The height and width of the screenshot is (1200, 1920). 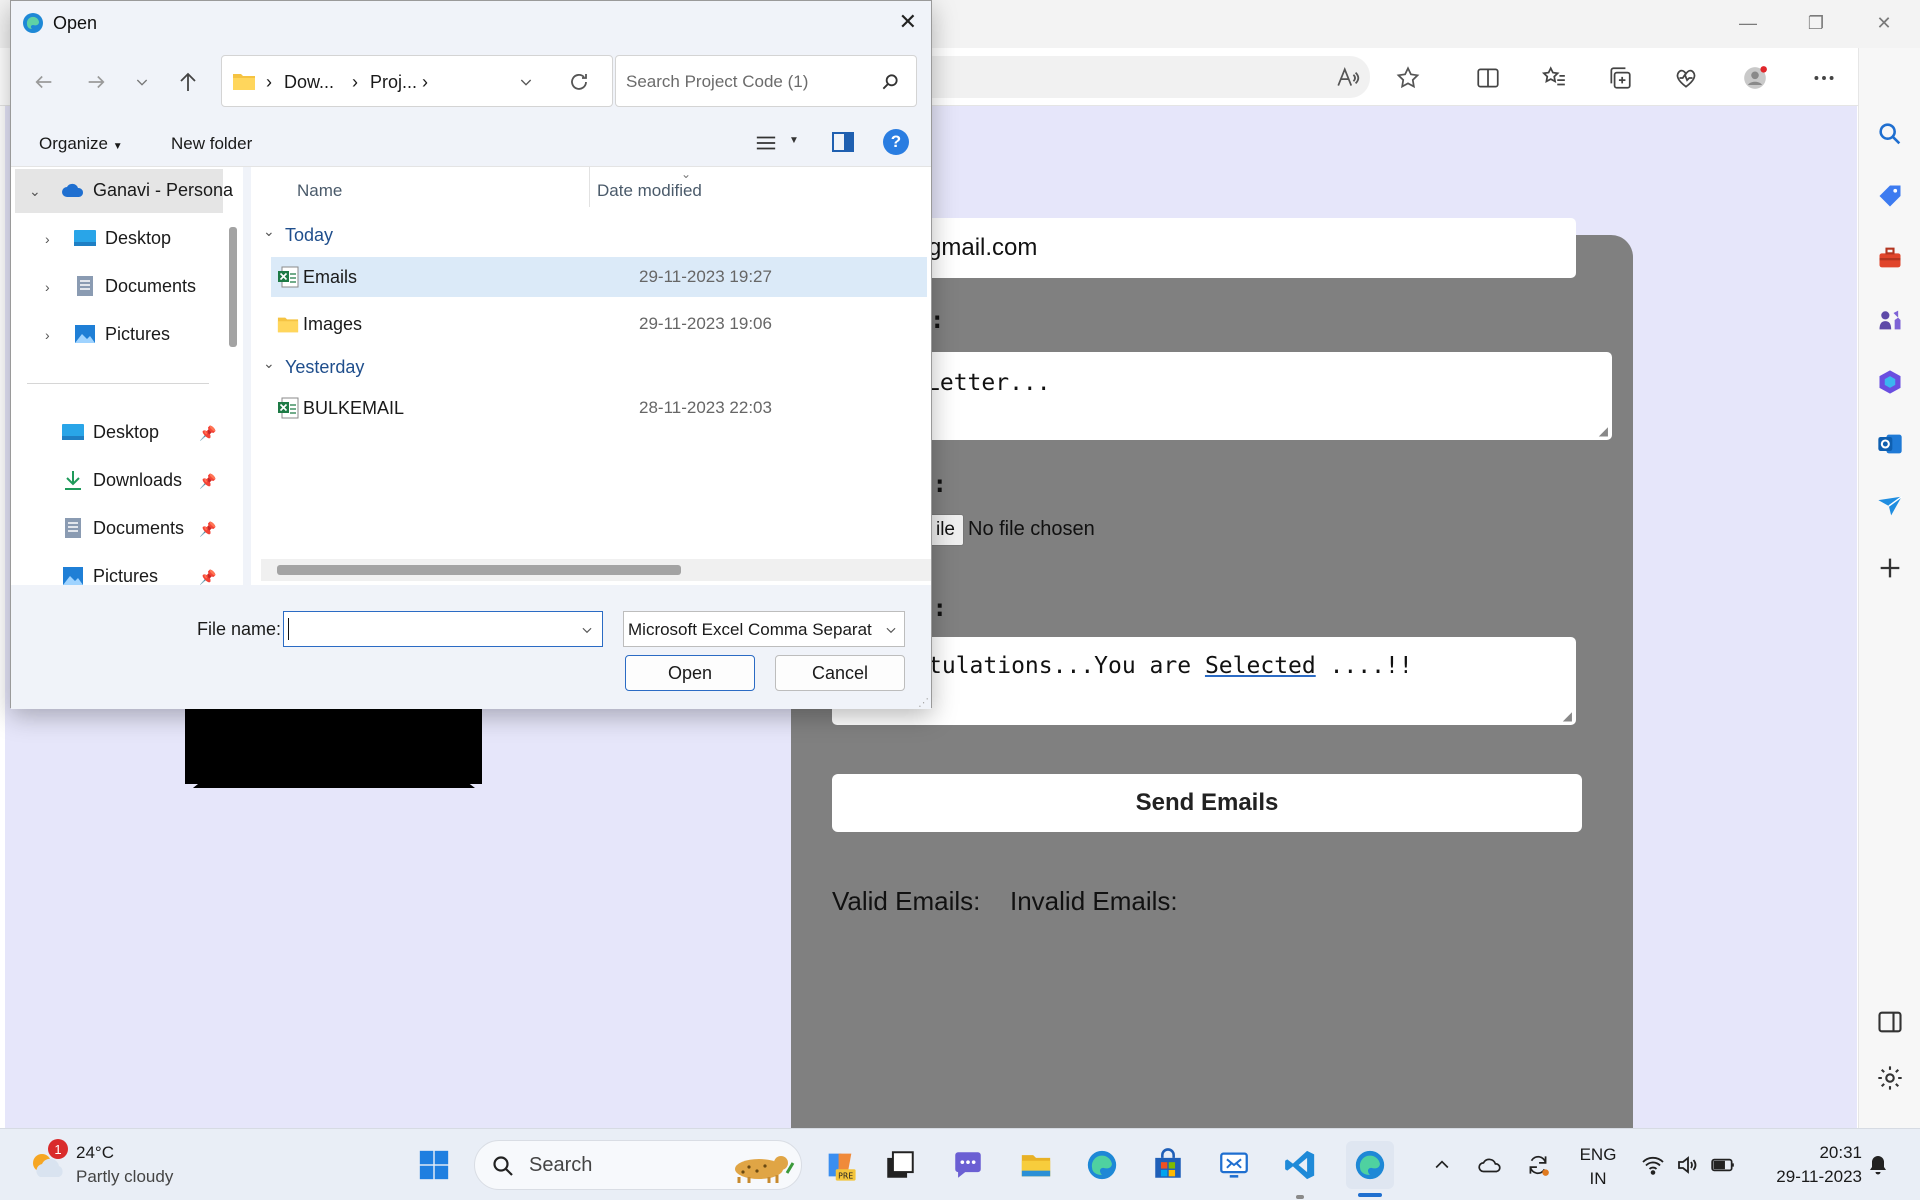 I want to click on file-row-emails: Emails 29-11-2023 19:27, so click(x=599, y=277).